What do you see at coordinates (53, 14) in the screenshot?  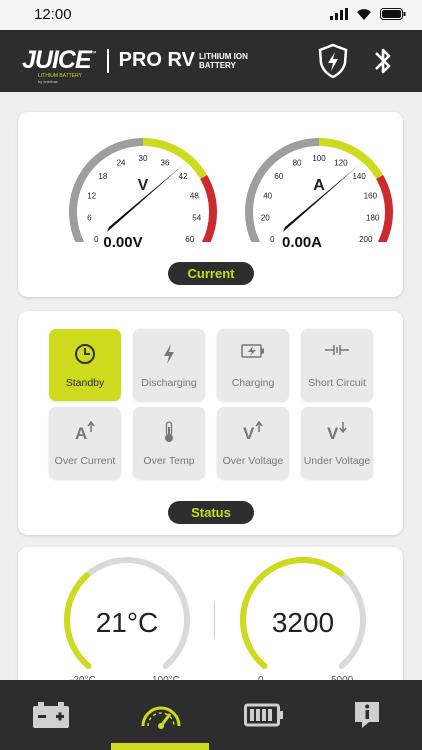 I see `status-time: 12:00` at bounding box center [53, 14].